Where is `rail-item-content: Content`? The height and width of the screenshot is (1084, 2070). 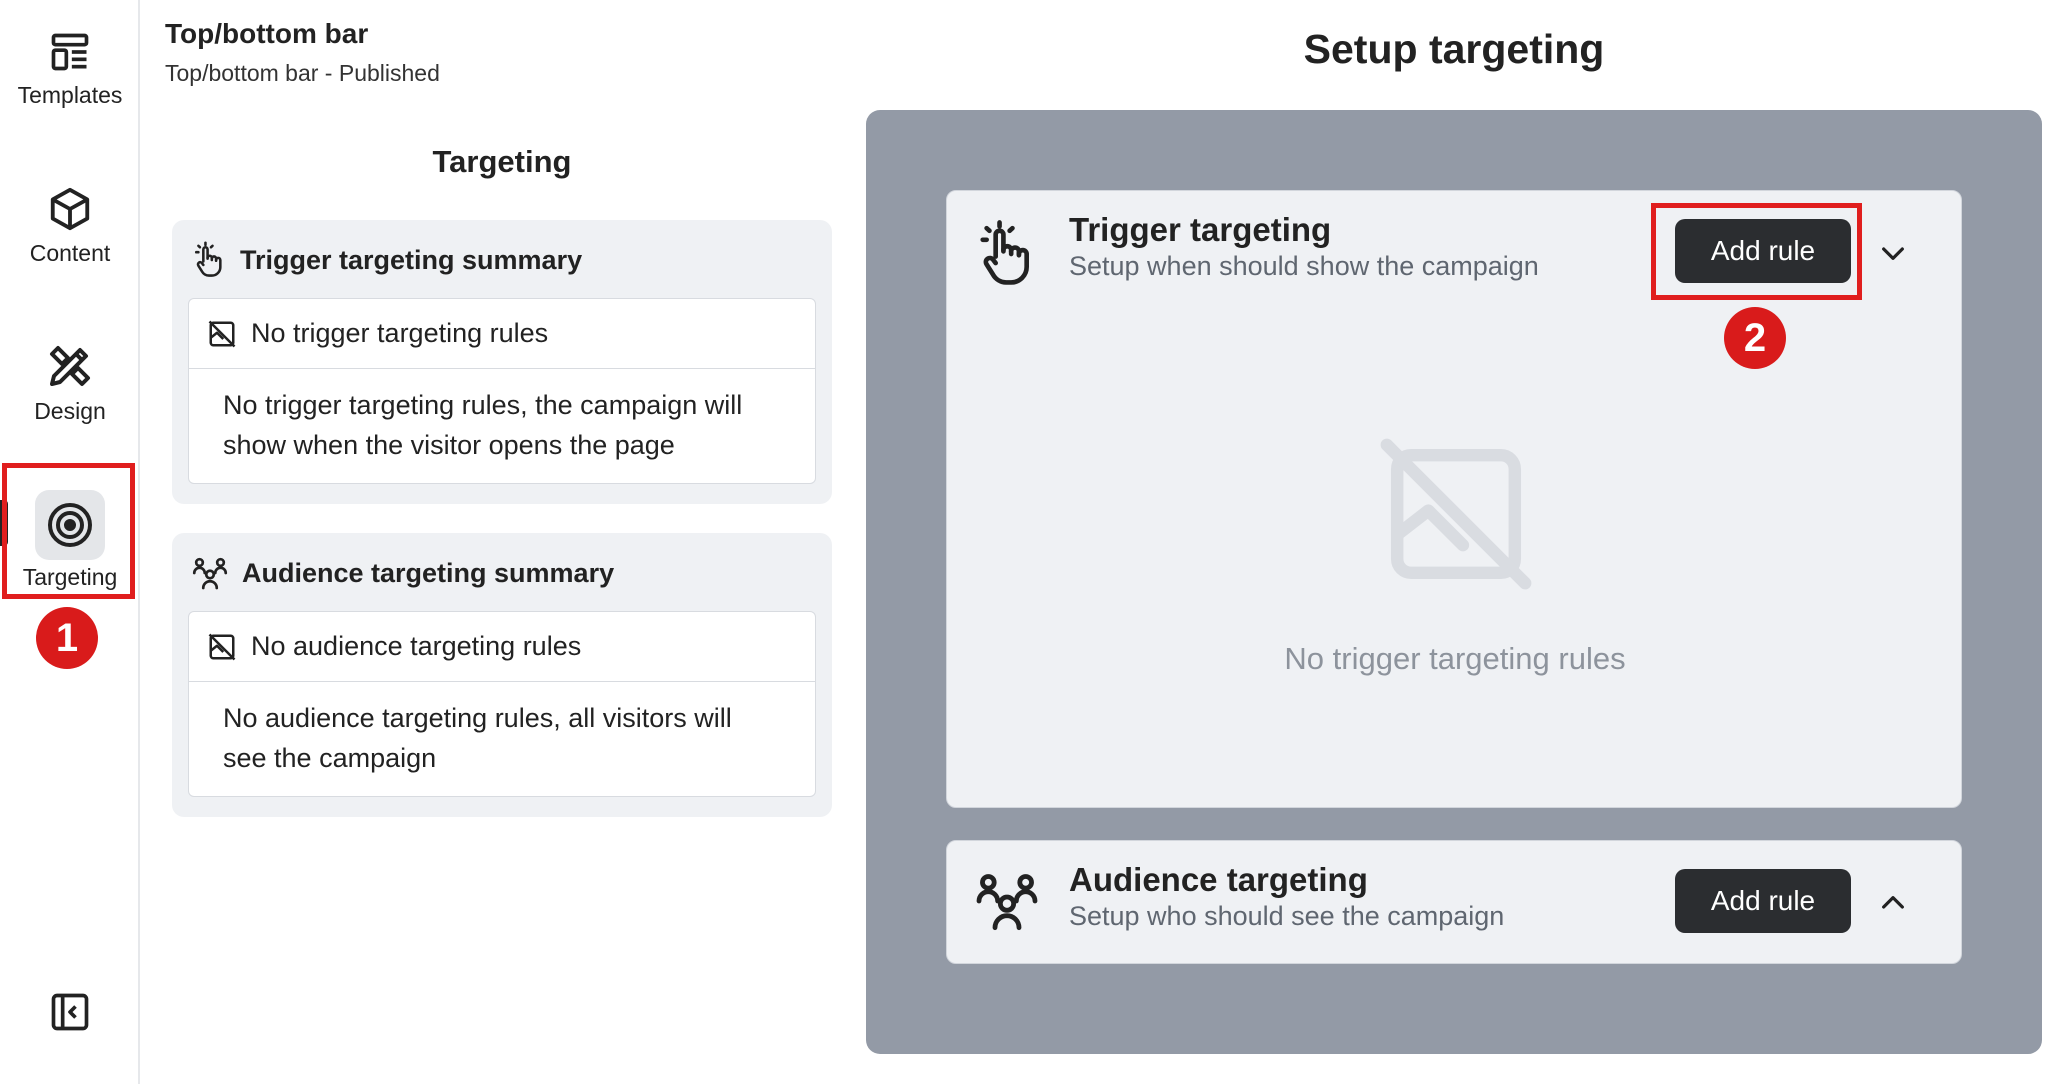
rail-item-content: Content is located at coordinates (70, 226).